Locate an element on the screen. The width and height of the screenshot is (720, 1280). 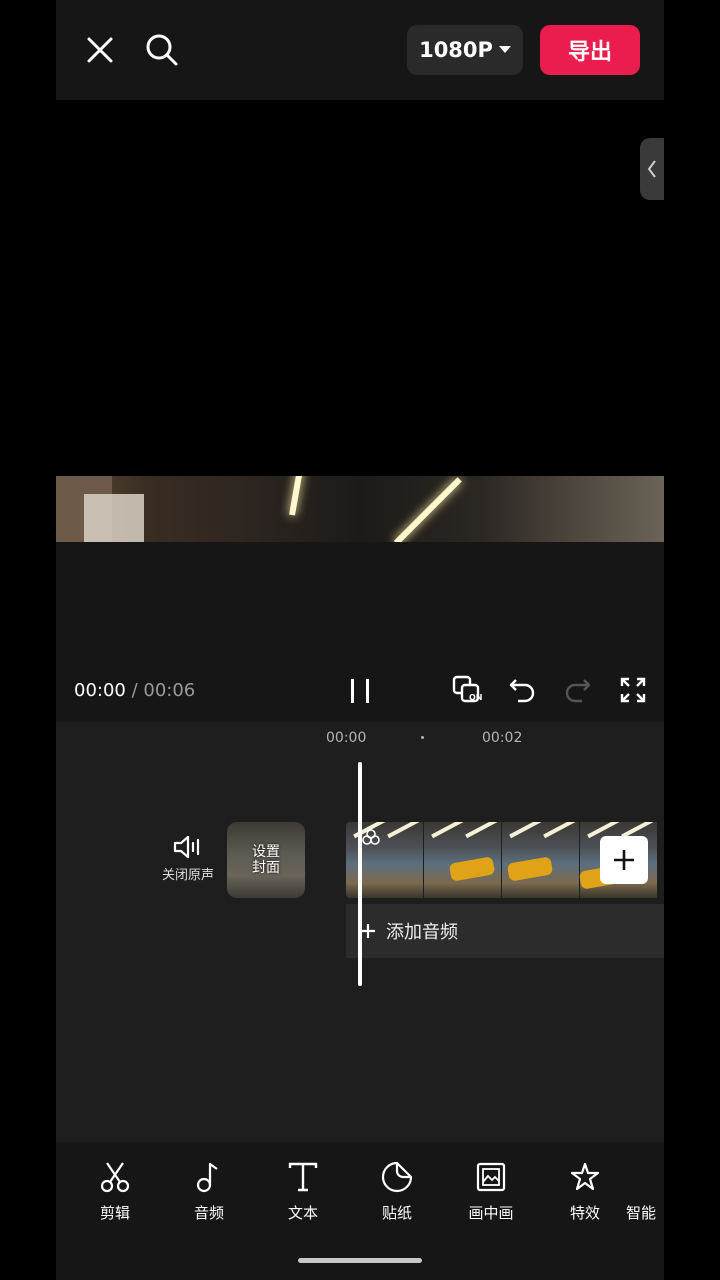
ruler-label-00-02: 00:02 is located at coordinates (502, 738).